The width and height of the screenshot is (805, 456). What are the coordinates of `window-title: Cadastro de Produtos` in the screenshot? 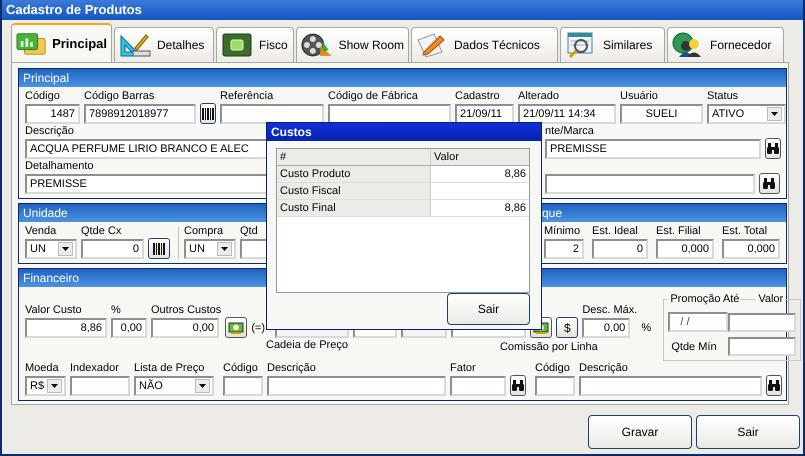 It's located at (402, 10).